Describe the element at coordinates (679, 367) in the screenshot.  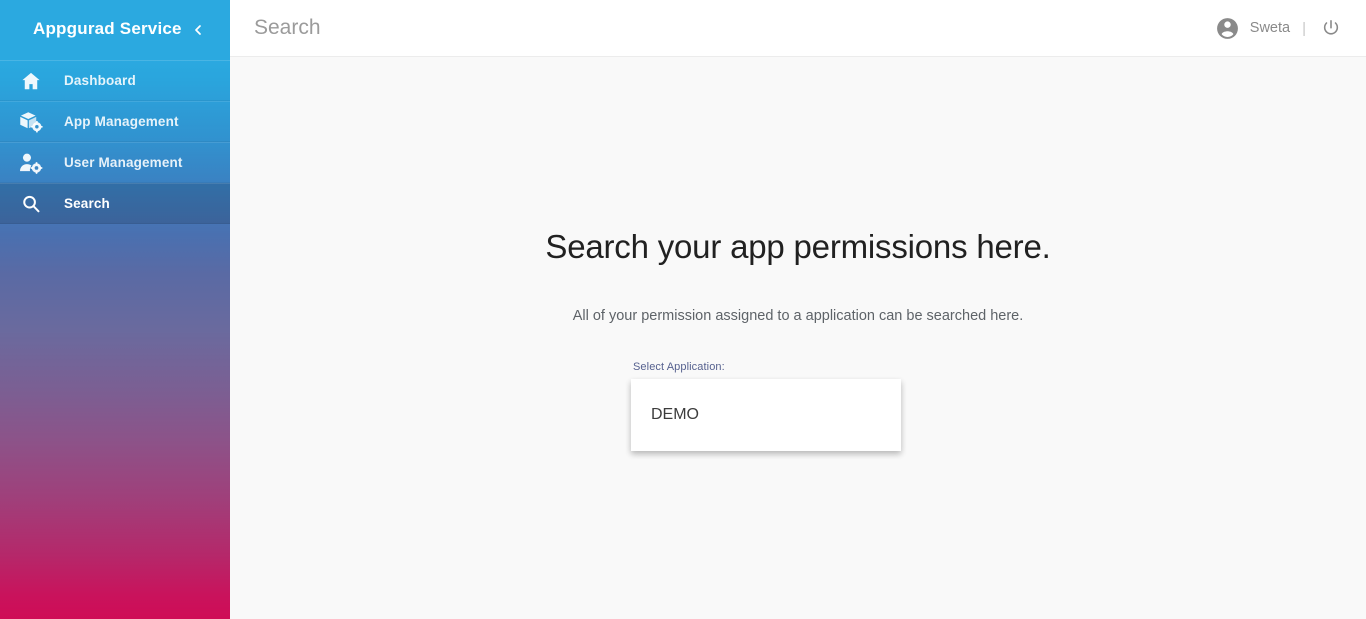
I see `select-application-label: Select Application:` at that location.